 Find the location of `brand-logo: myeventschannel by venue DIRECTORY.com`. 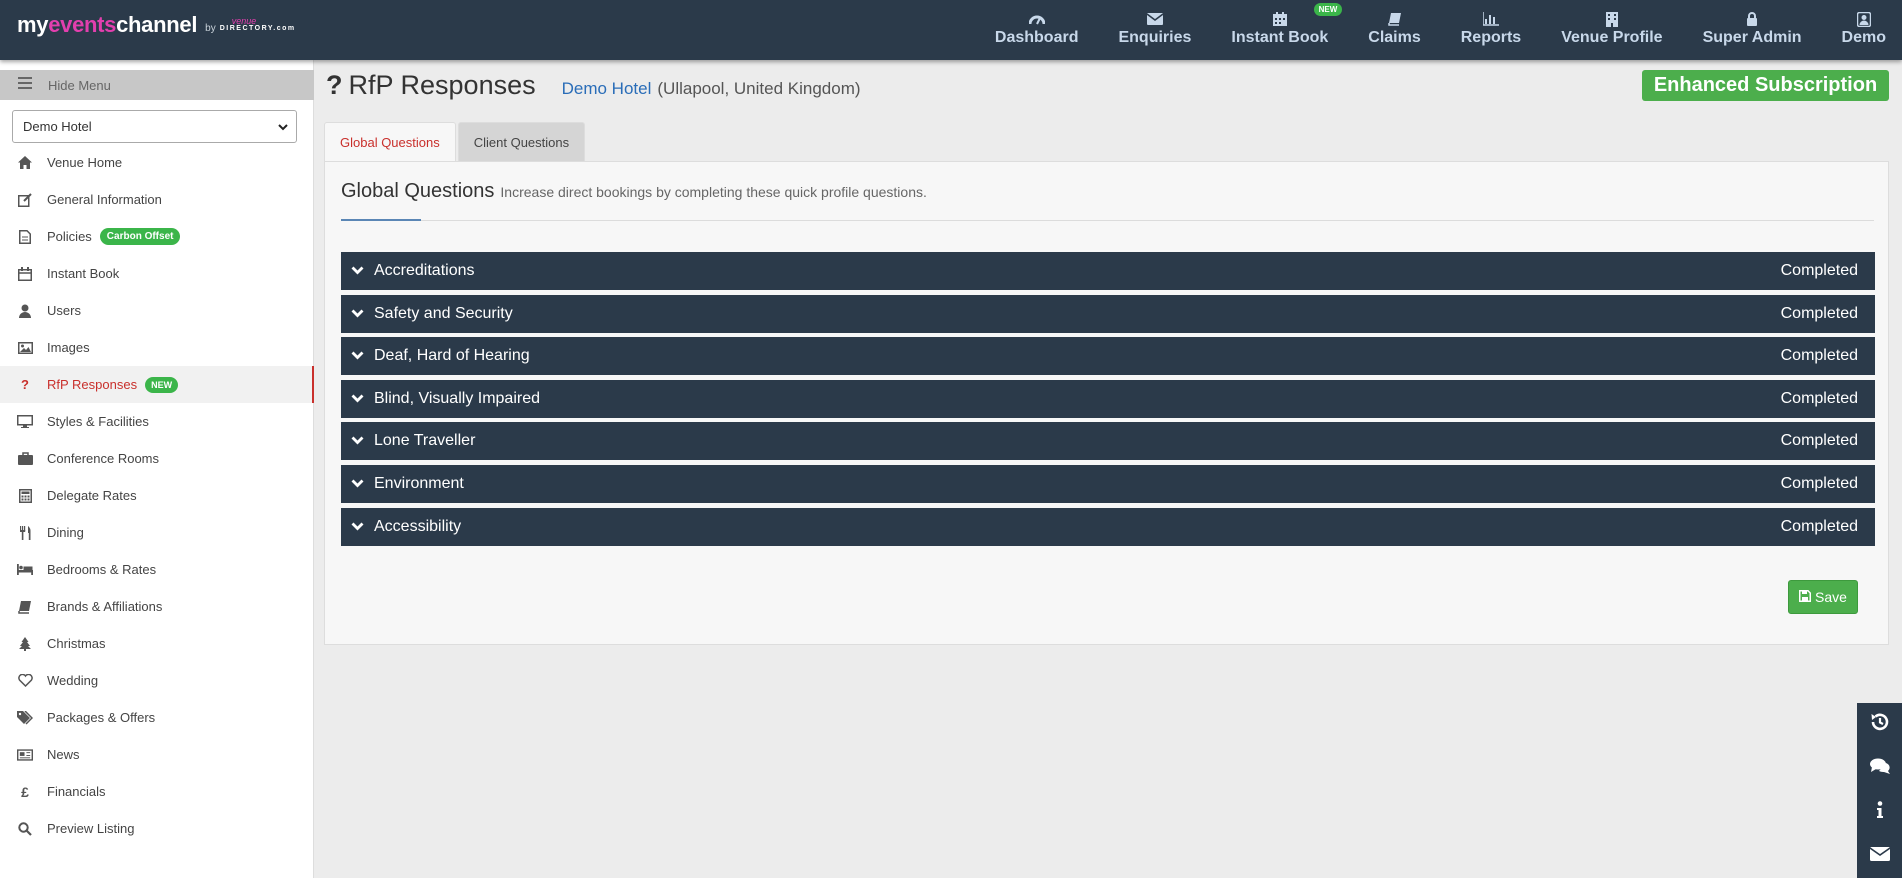

brand-logo: myeventschannel by venue DIRECTORY.com is located at coordinates (156, 25).